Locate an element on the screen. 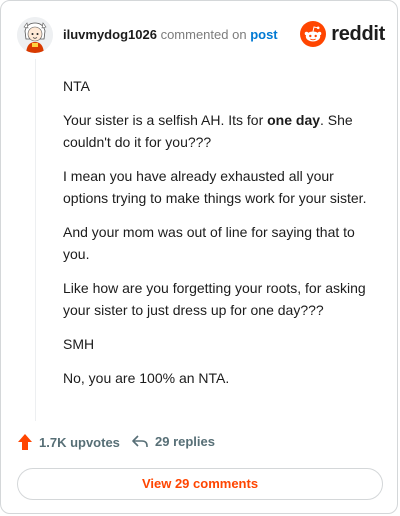 The image size is (400, 516). avatar-character-icon is located at coordinates (35, 35).